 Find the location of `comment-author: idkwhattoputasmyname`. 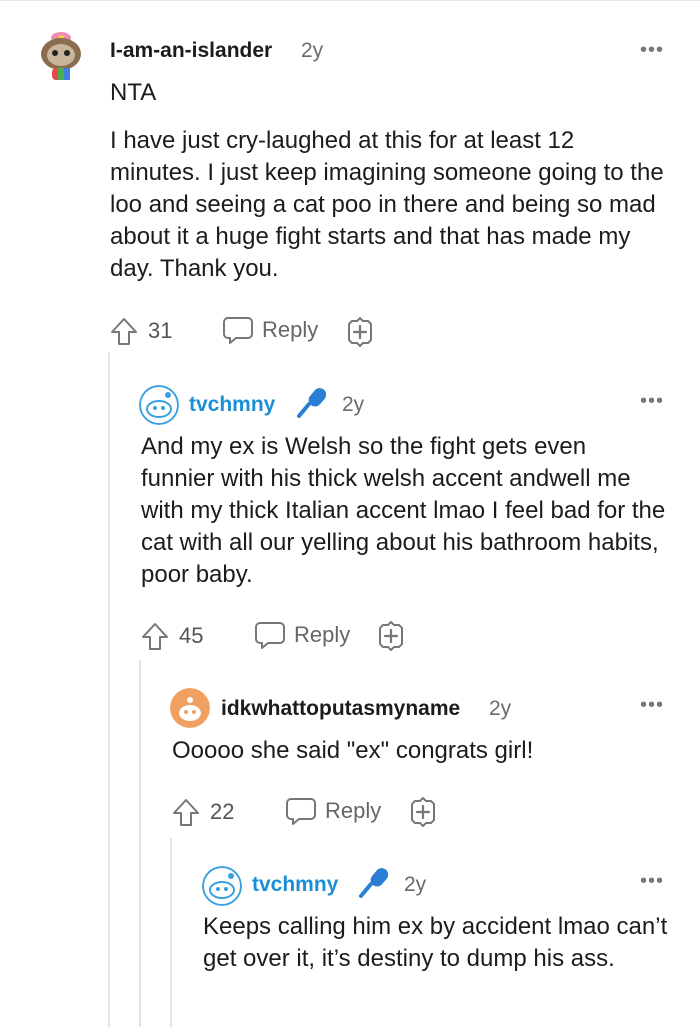

comment-author: idkwhattoputasmyname is located at coordinates (340, 709).